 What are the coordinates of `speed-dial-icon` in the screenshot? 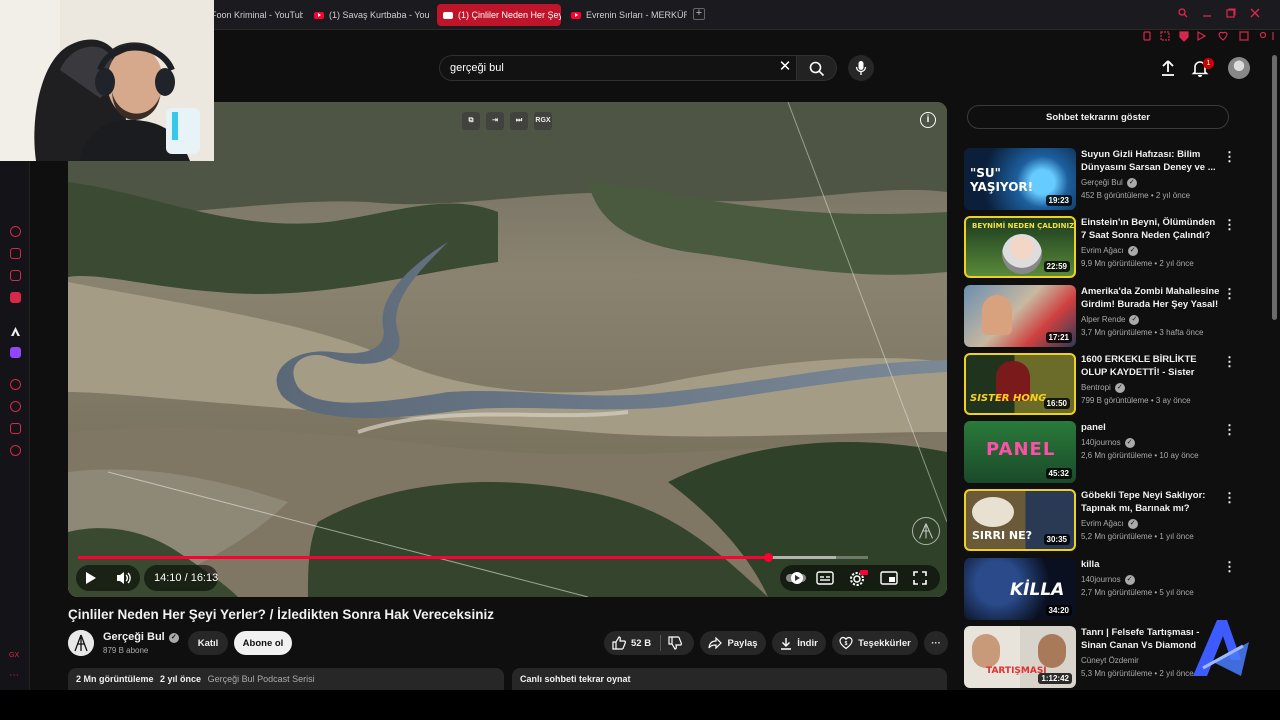 It's located at (15, 231).